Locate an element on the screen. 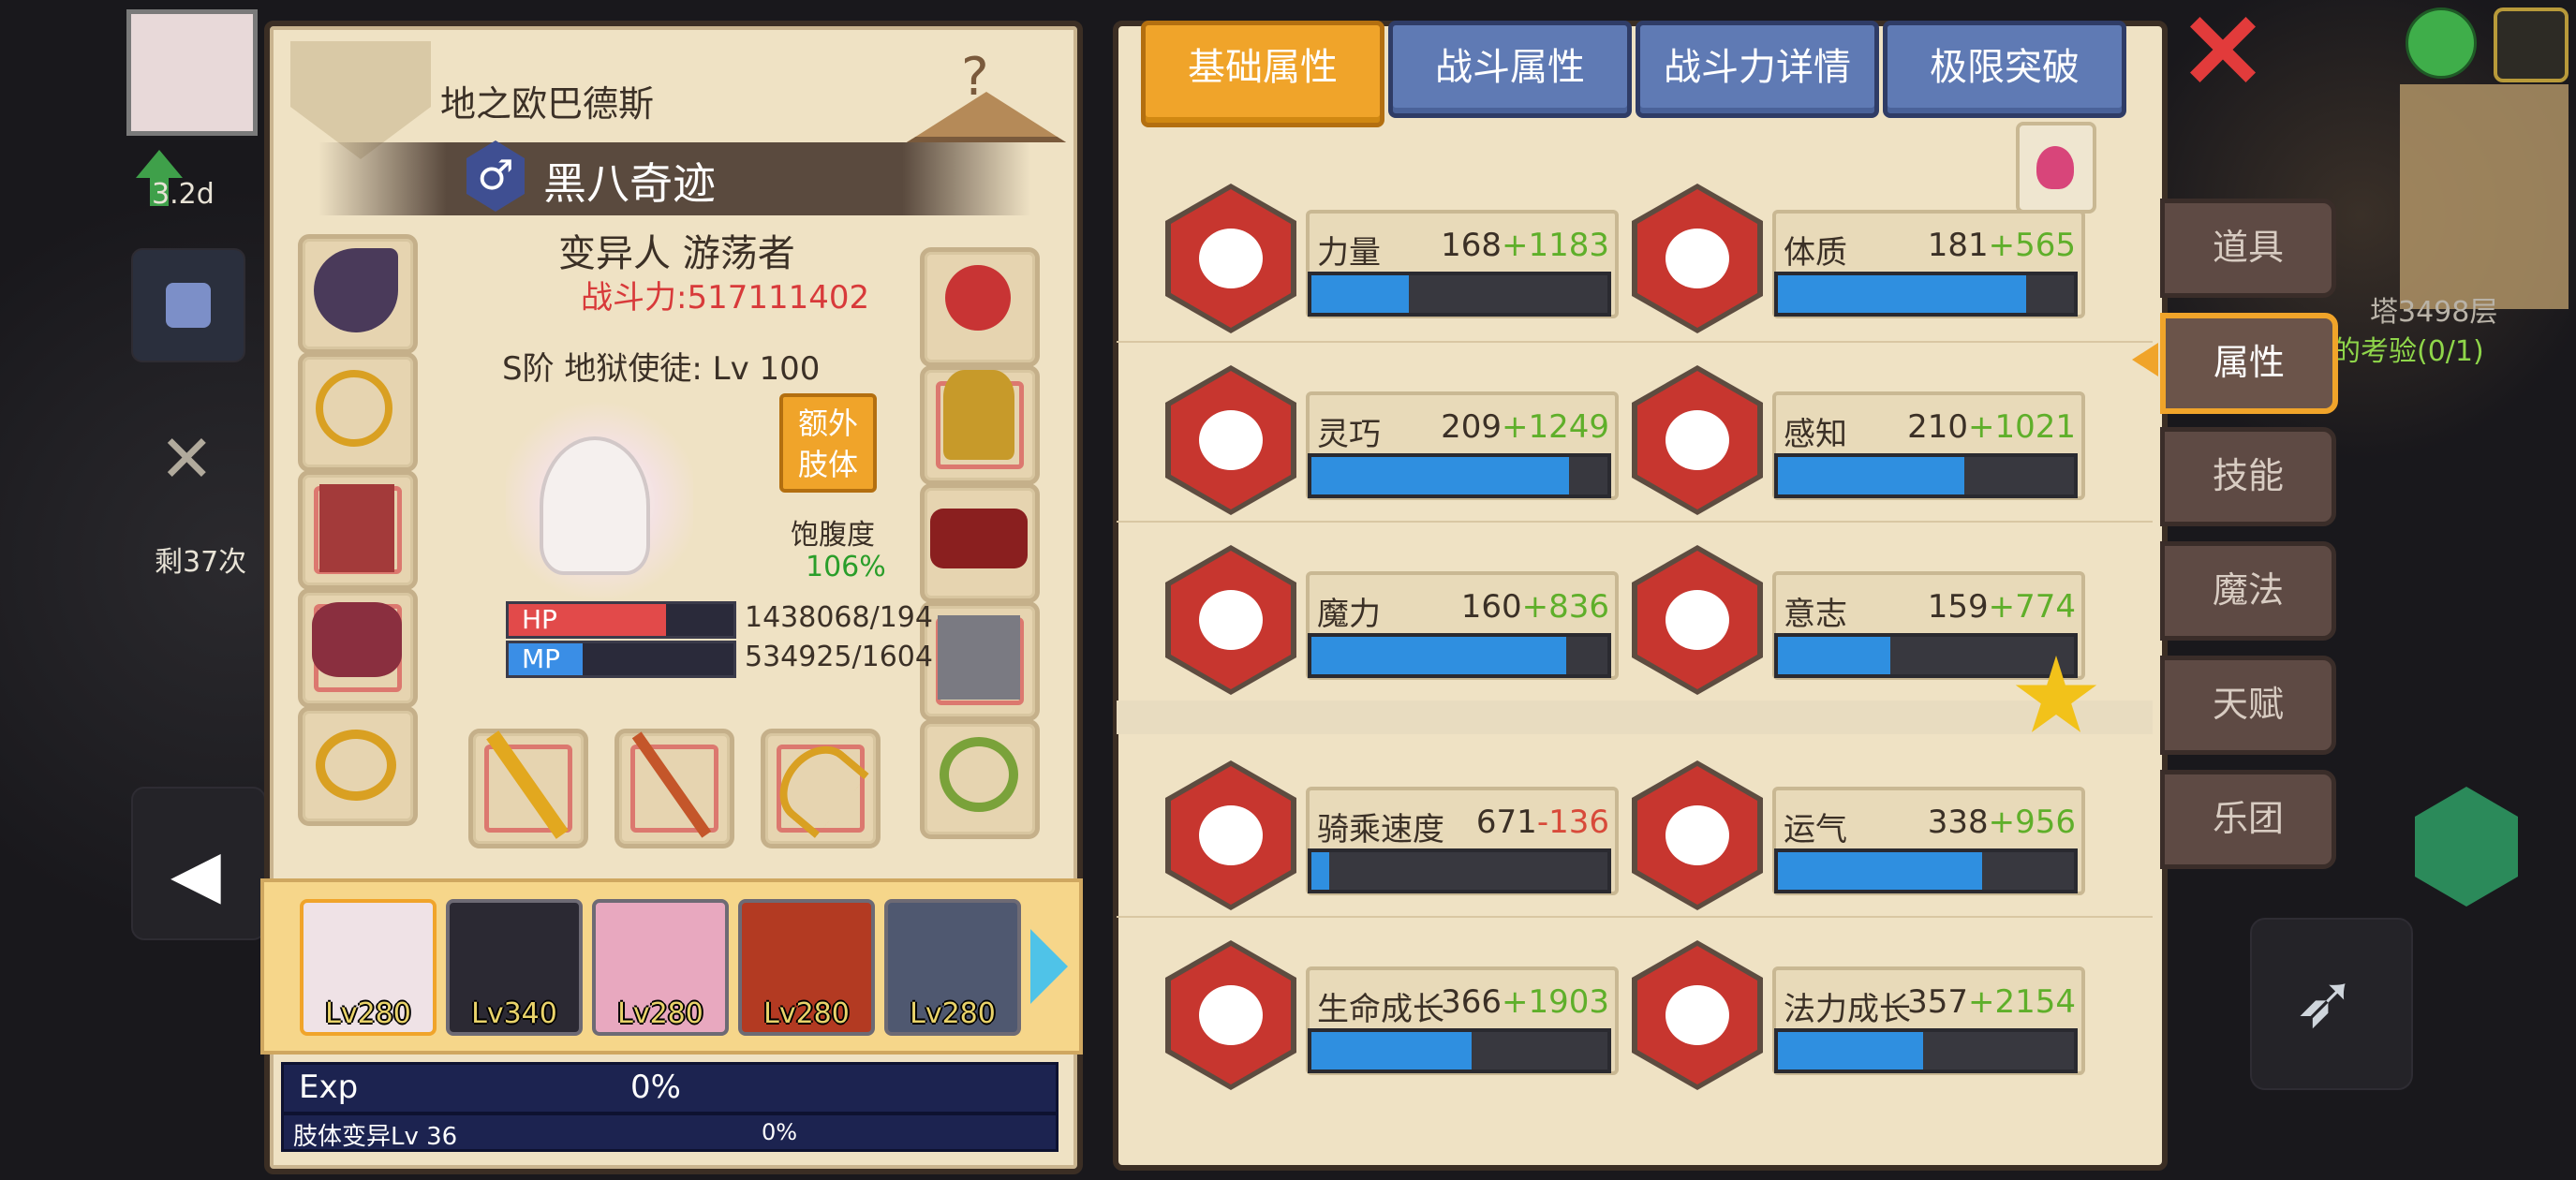  stat-value: 160+836 is located at coordinates (1535, 607).